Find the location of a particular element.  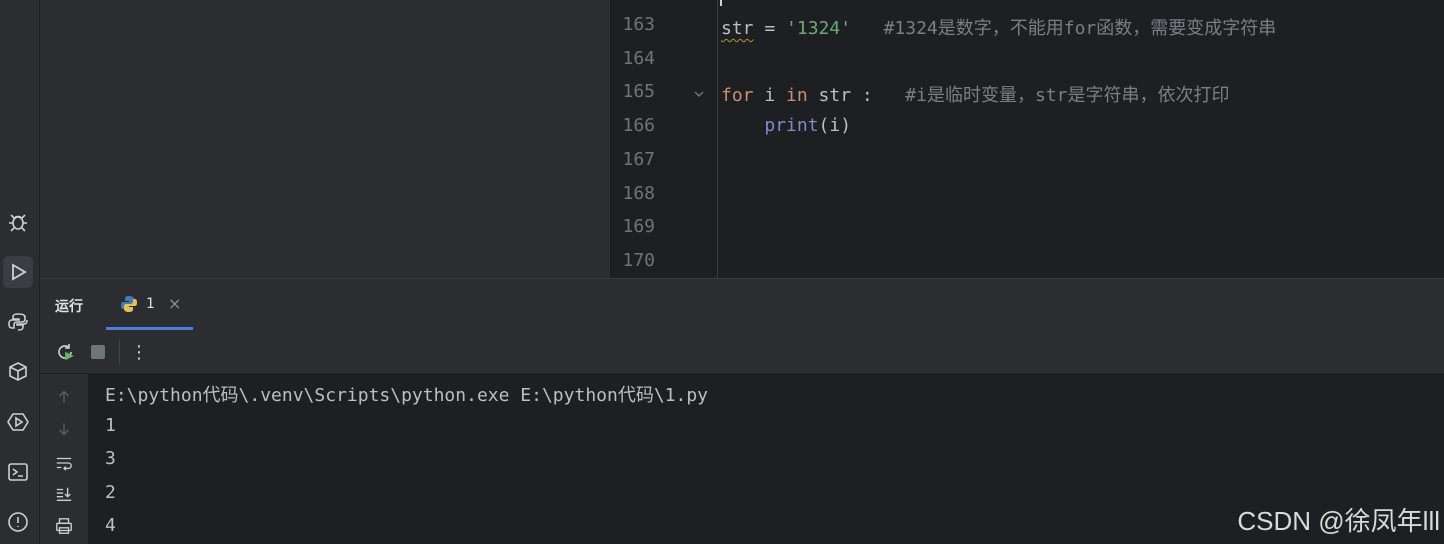

run-panel-header: 运行 1 × is located at coordinates (742, 305).